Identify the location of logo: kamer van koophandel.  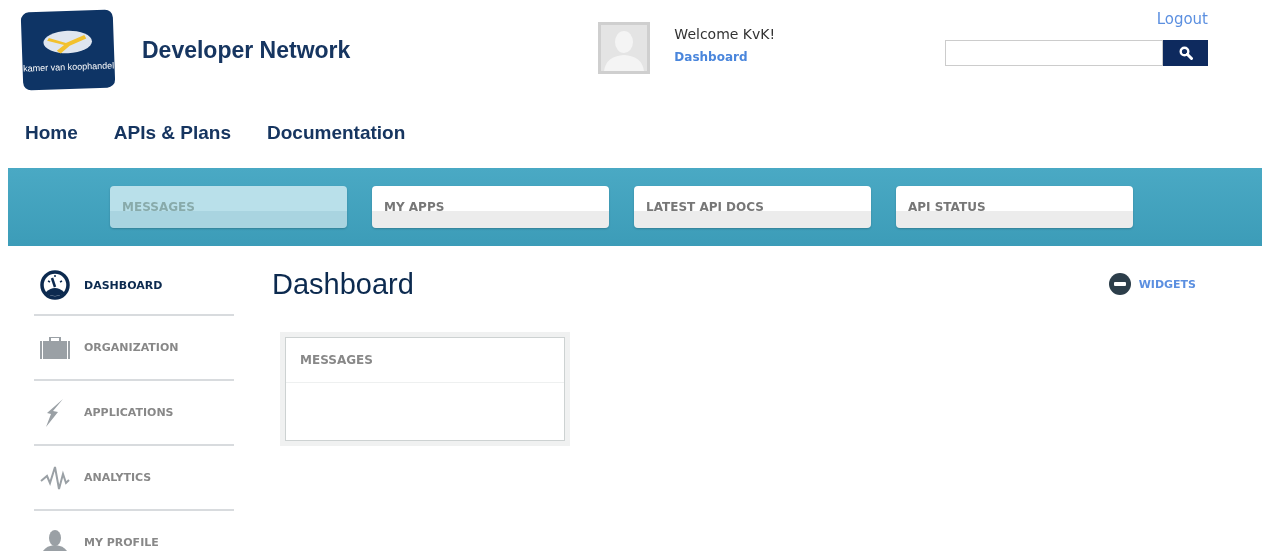
(68, 50).